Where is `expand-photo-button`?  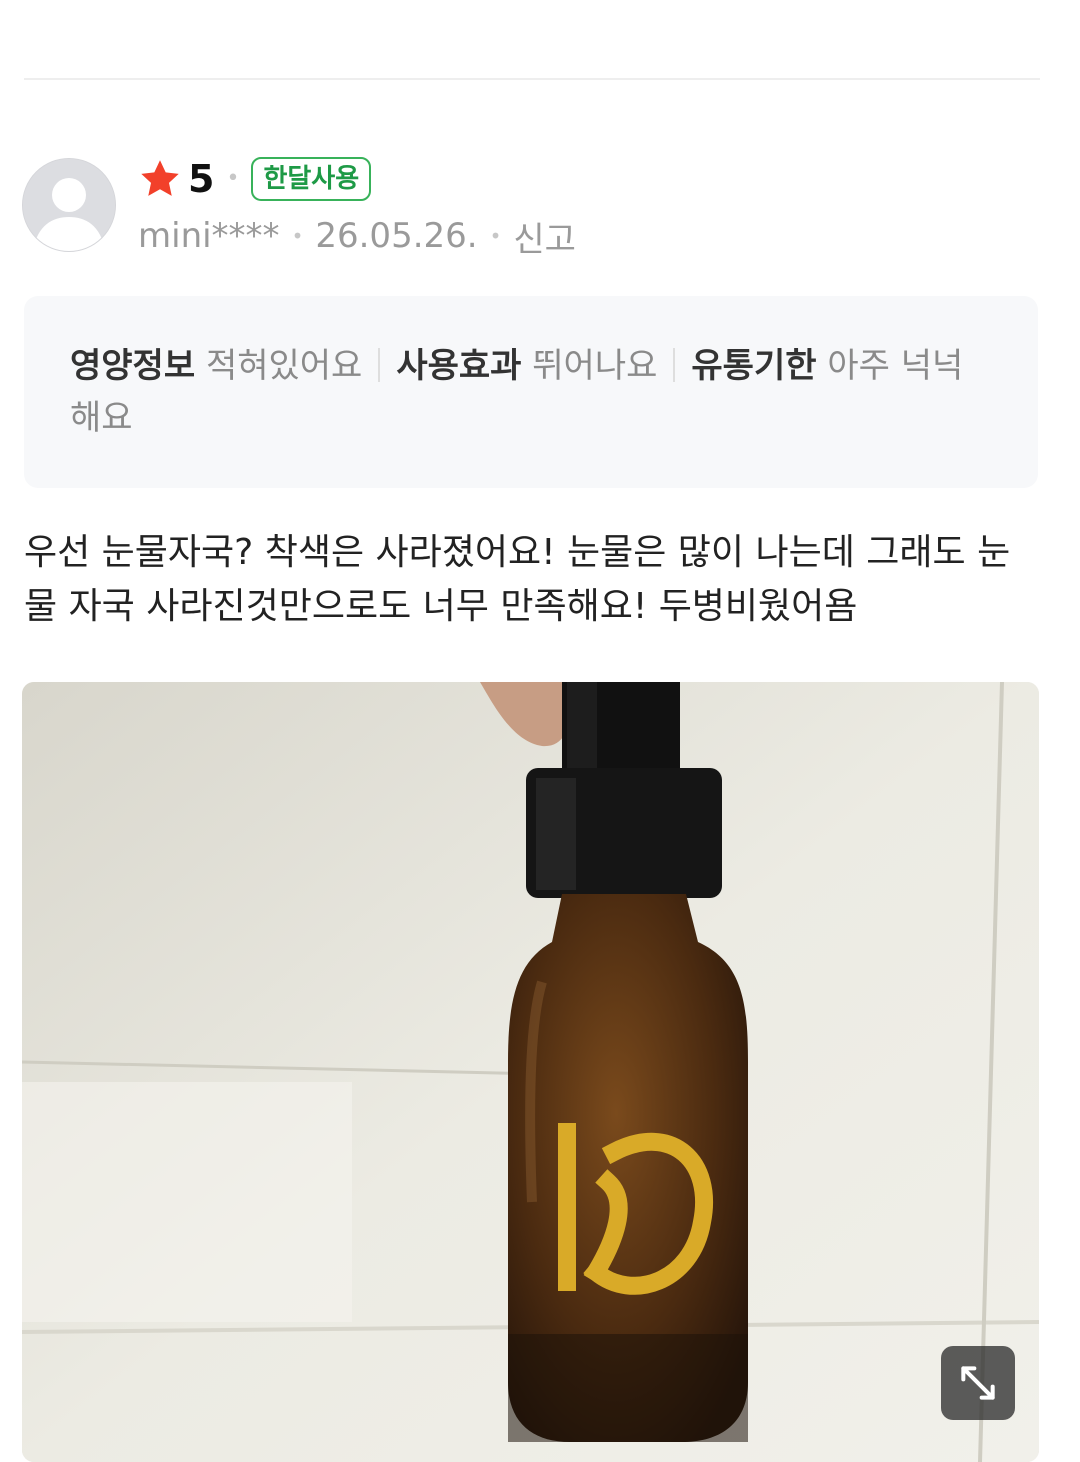 expand-photo-button is located at coordinates (978, 1383).